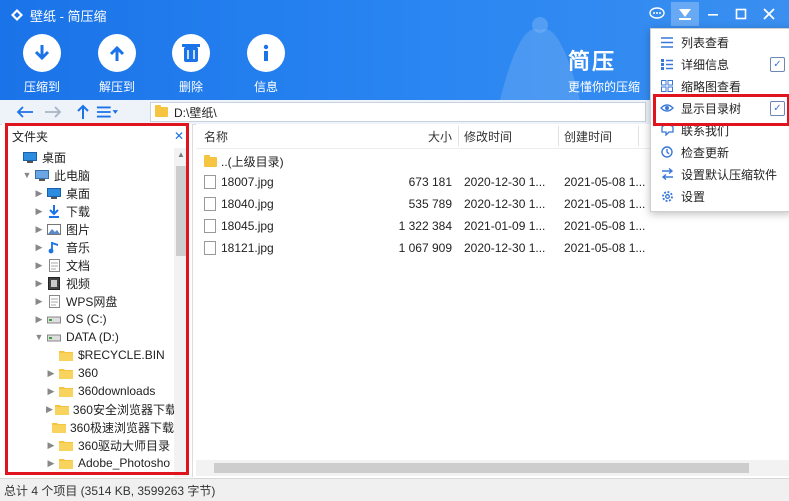  What do you see at coordinates (107, 112) in the screenshot?
I see `view-menu-button` at bounding box center [107, 112].